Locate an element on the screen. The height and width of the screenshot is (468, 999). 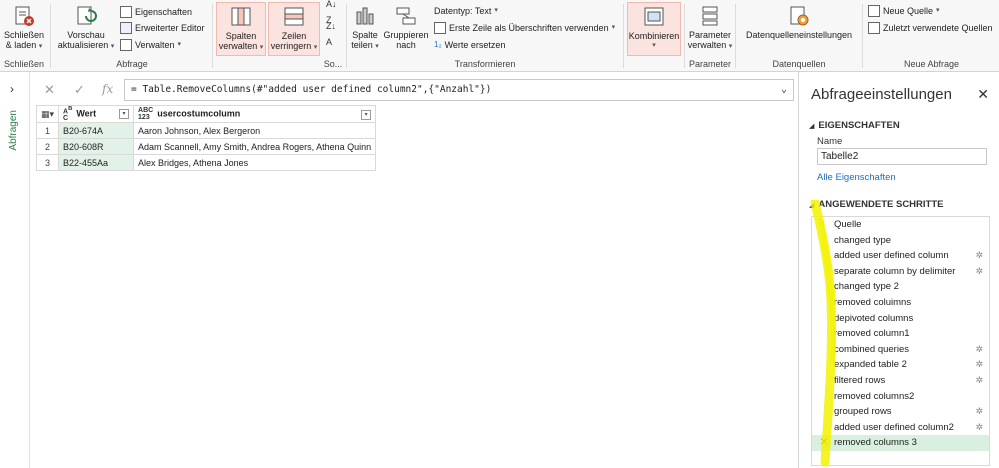
chevron-right-icon: › is located at coordinates (12, 89).